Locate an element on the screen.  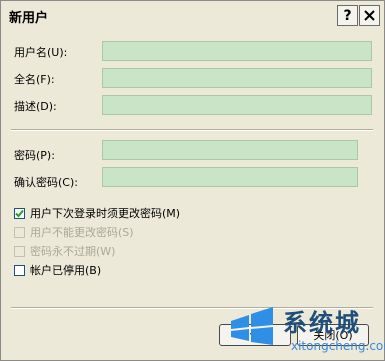
watermark: 系统城 xitongcheng.com is located at coordinates (304, 330).